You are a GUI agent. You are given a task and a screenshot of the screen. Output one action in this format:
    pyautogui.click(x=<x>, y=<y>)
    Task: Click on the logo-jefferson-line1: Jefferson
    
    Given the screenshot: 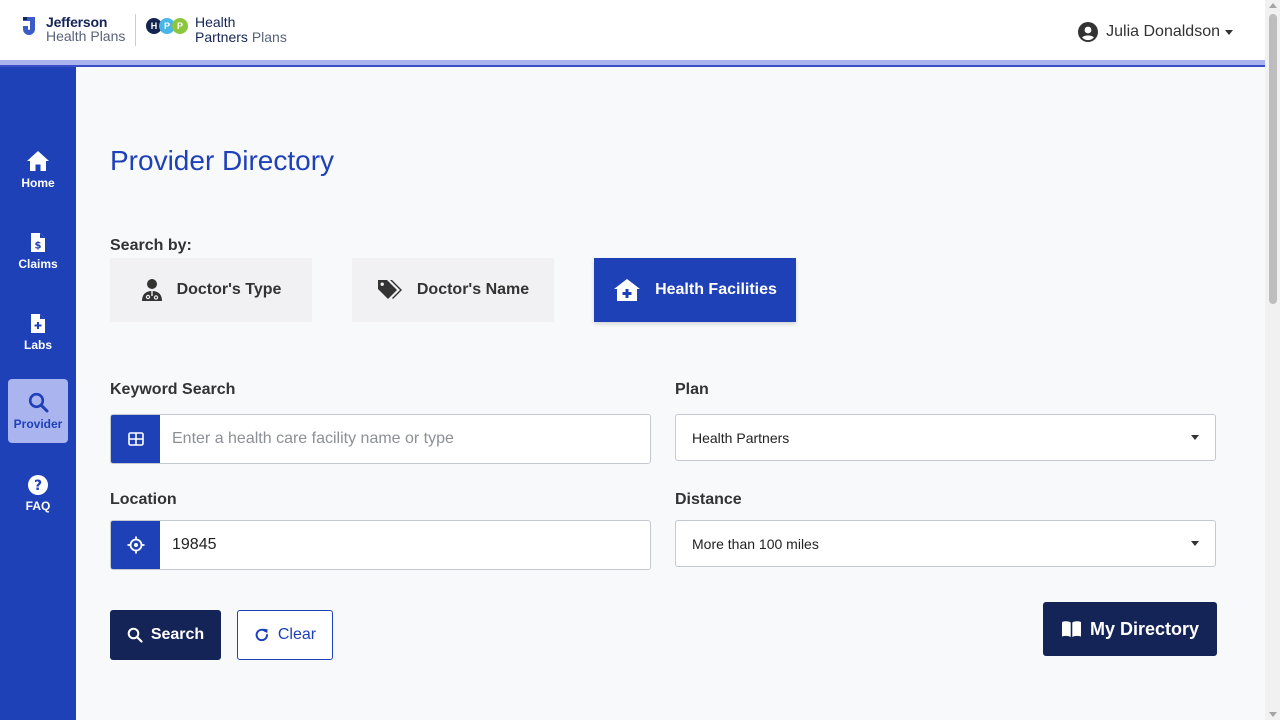 What is the action you would take?
    pyautogui.click(x=77, y=22)
    